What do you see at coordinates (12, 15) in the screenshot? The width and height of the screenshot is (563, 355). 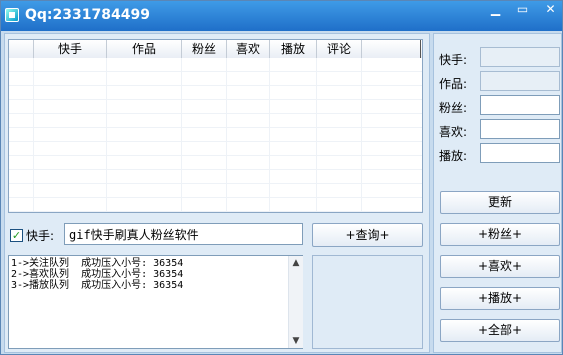 I see `app-icon` at bounding box center [12, 15].